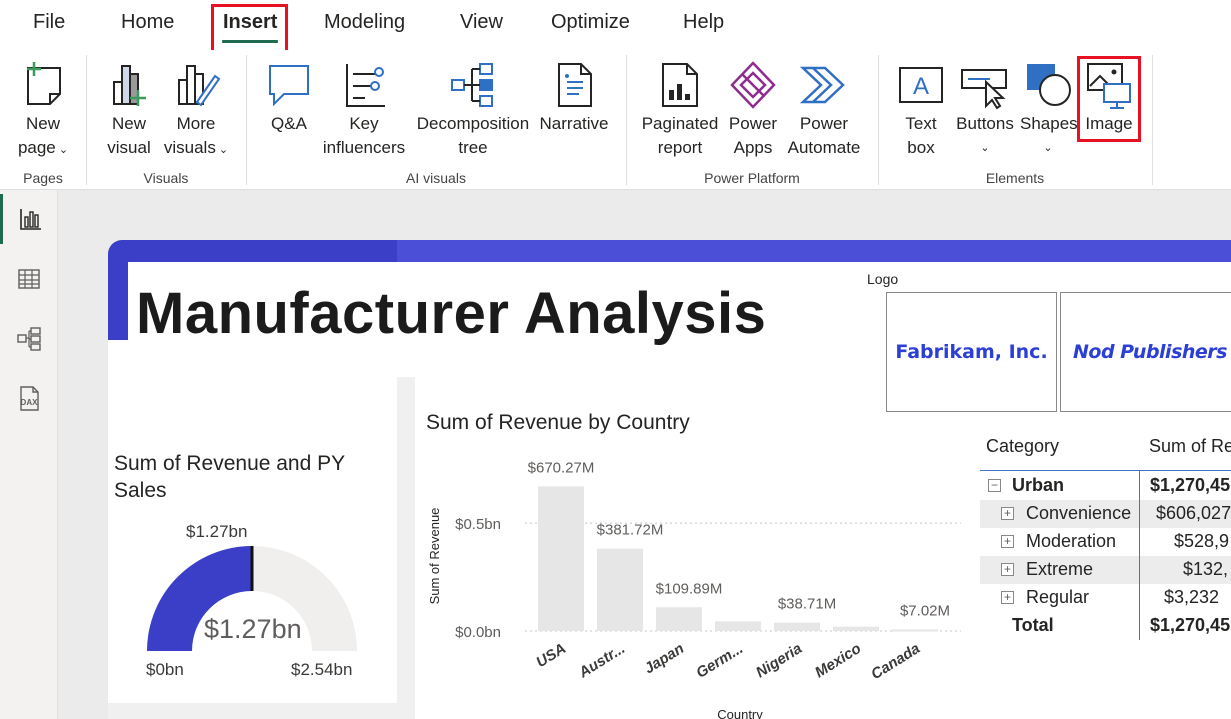 This screenshot has height=719, width=1231. What do you see at coordinates (921, 147) in the screenshot?
I see `text-box-label-2: box` at bounding box center [921, 147].